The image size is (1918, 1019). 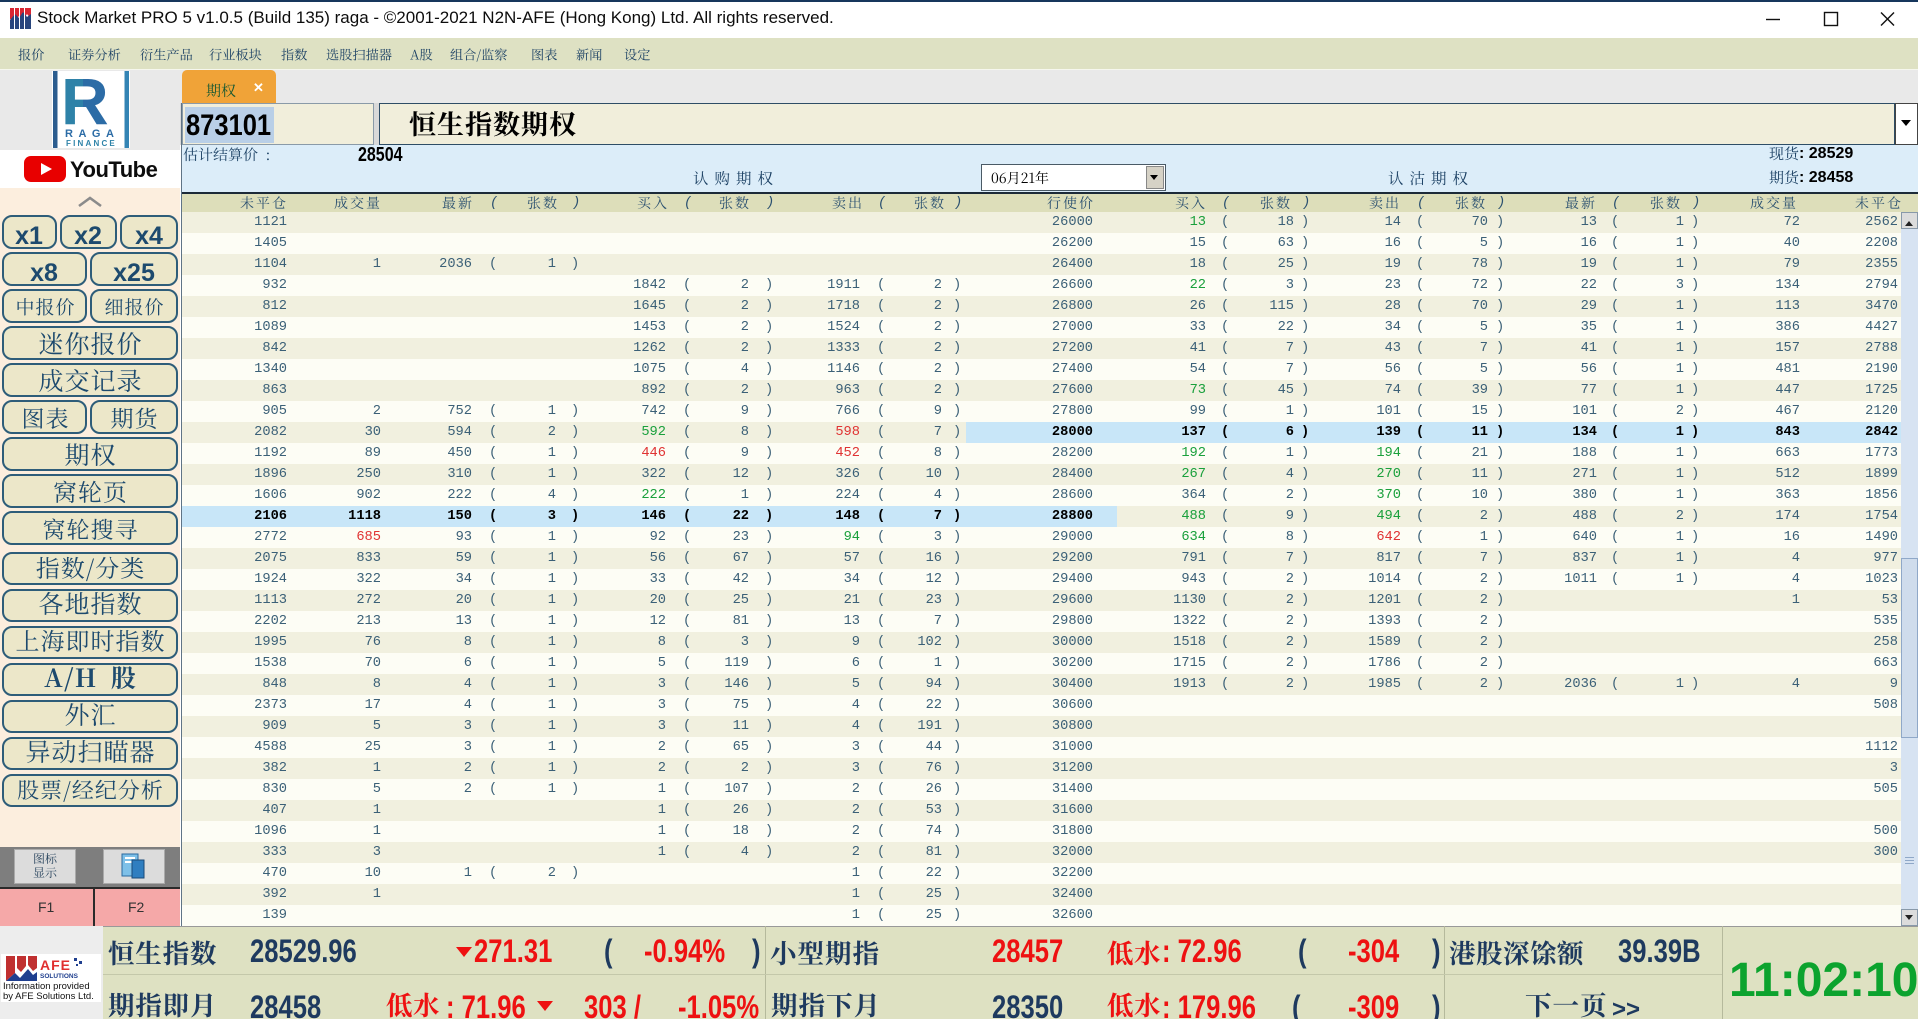 I want to click on svg-text: YouTube, so click(x=114, y=169).